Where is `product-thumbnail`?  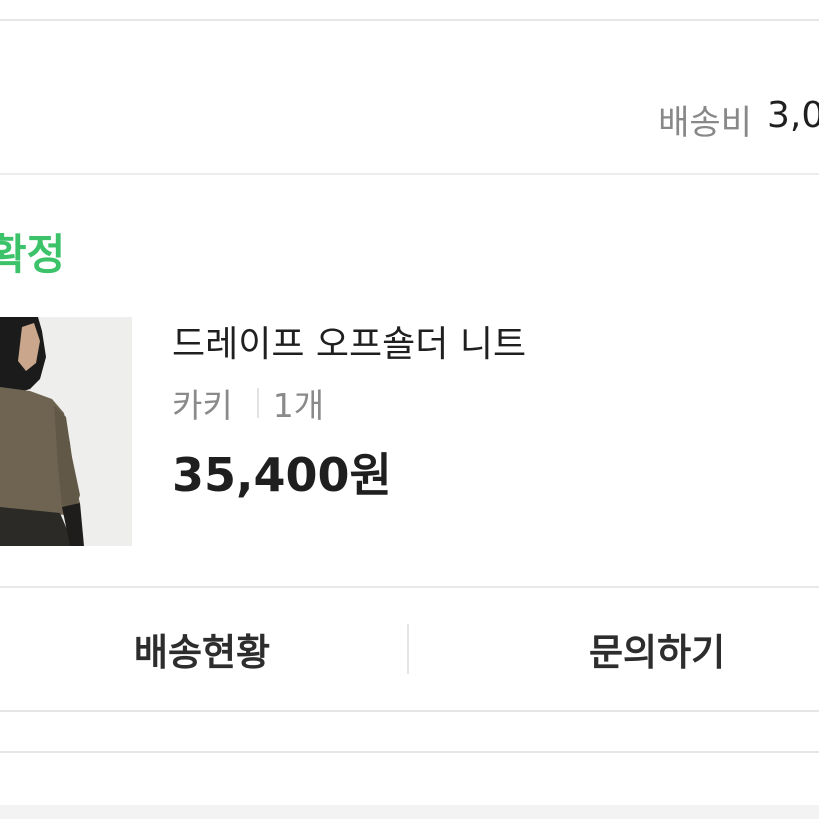
product-thumbnail is located at coordinates (66, 431).